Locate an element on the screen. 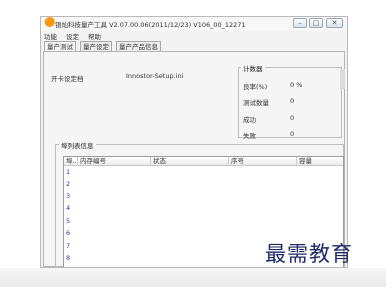 This screenshot has width=386, height=287. table-row: 4 is located at coordinates (68, 208).